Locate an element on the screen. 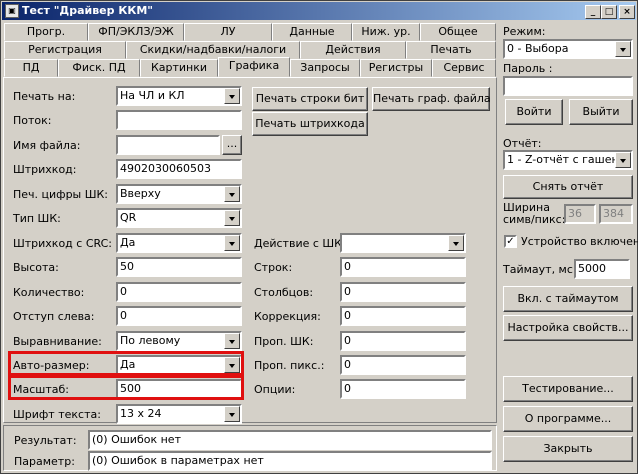  maximize-icon: □ is located at coordinates (609, 12).